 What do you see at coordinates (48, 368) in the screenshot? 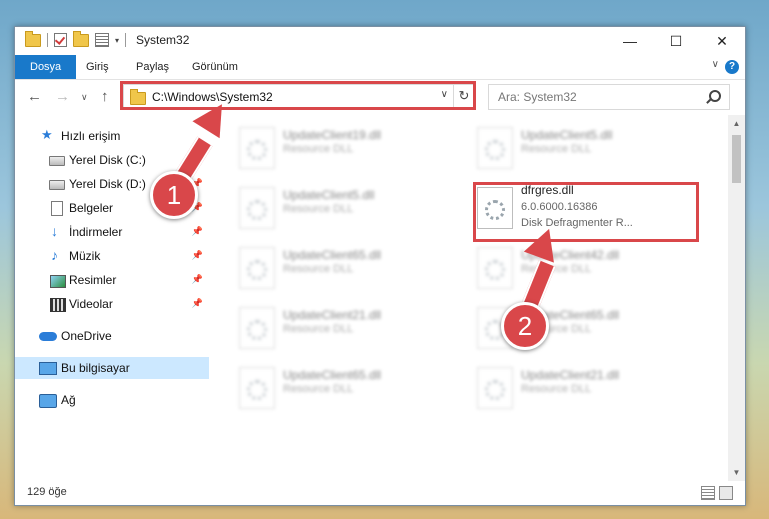
I see `computer-icon` at bounding box center [48, 368].